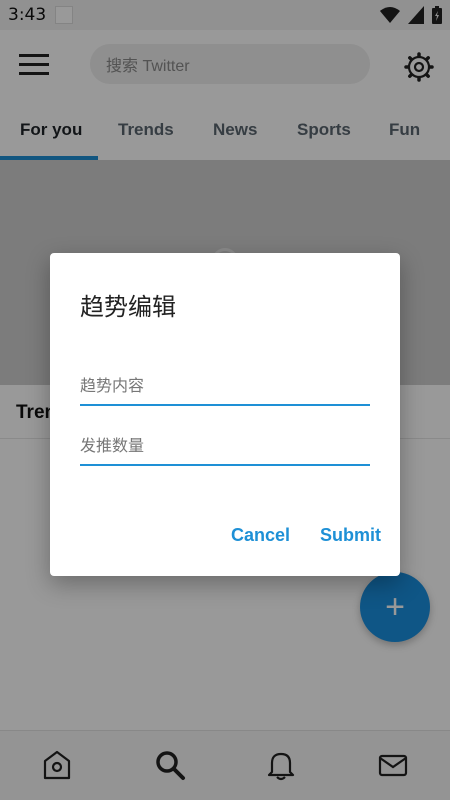 The image size is (450, 800). I want to click on cancel-button: Cancel, so click(260, 535).